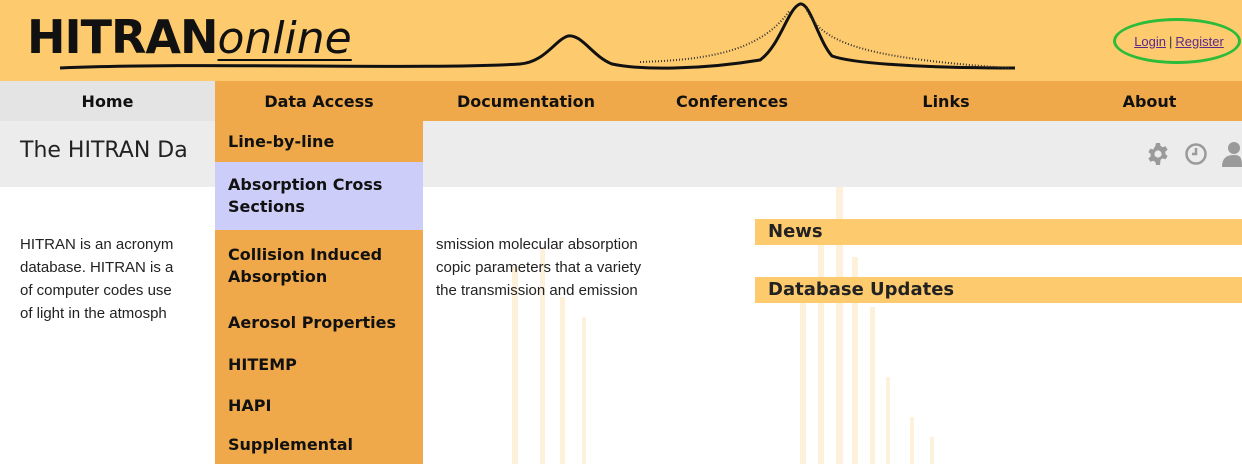  Describe the element at coordinates (732, 101) in the screenshot. I see `nav-conferences: Conferences` at that location.